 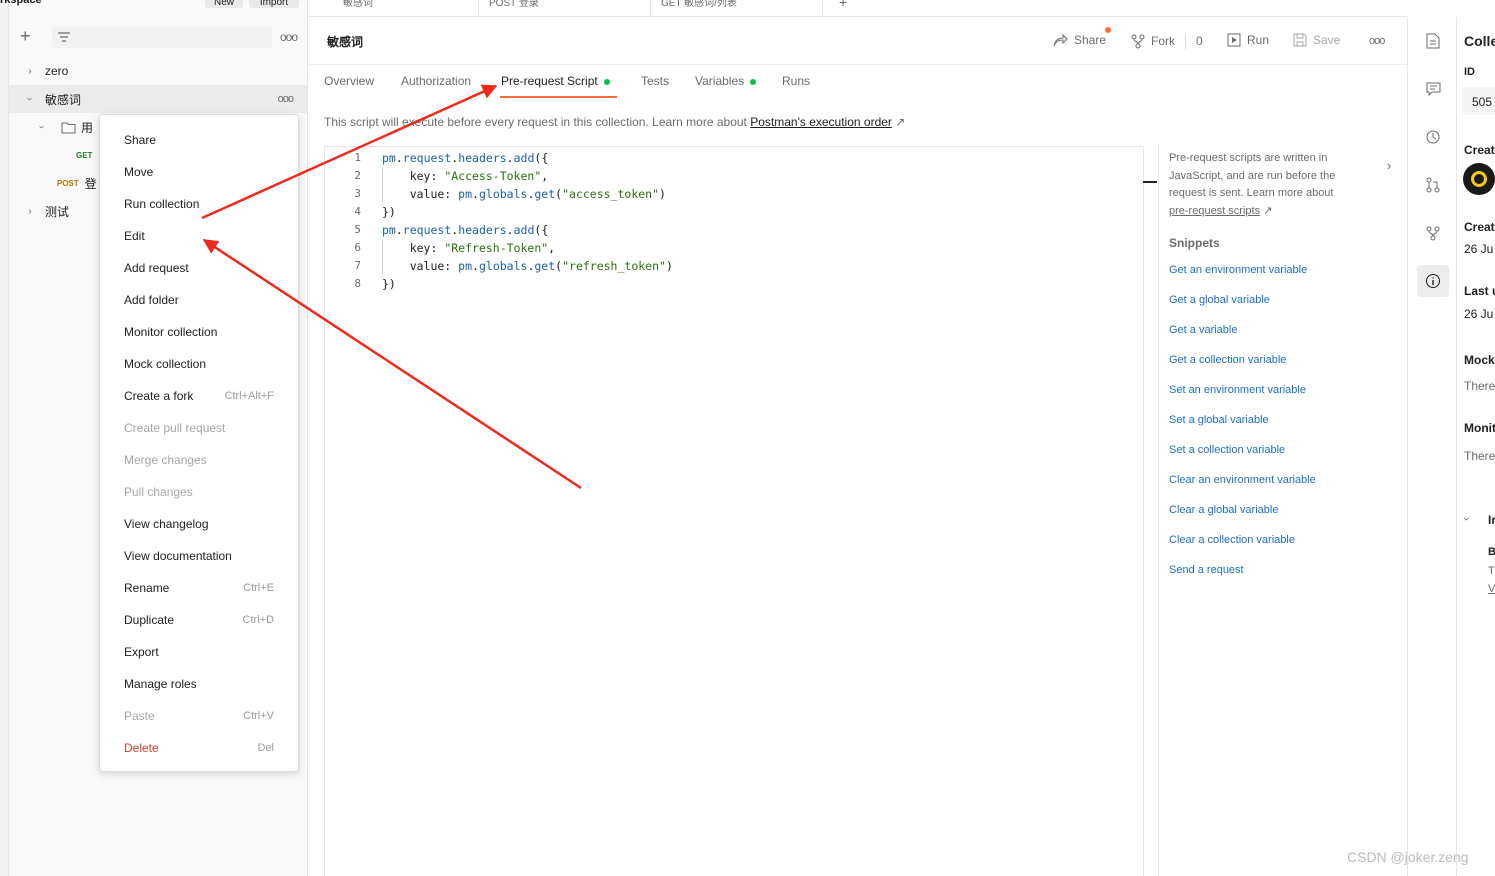 I want to click on annotation-arrows, so click(x=391, y=287).